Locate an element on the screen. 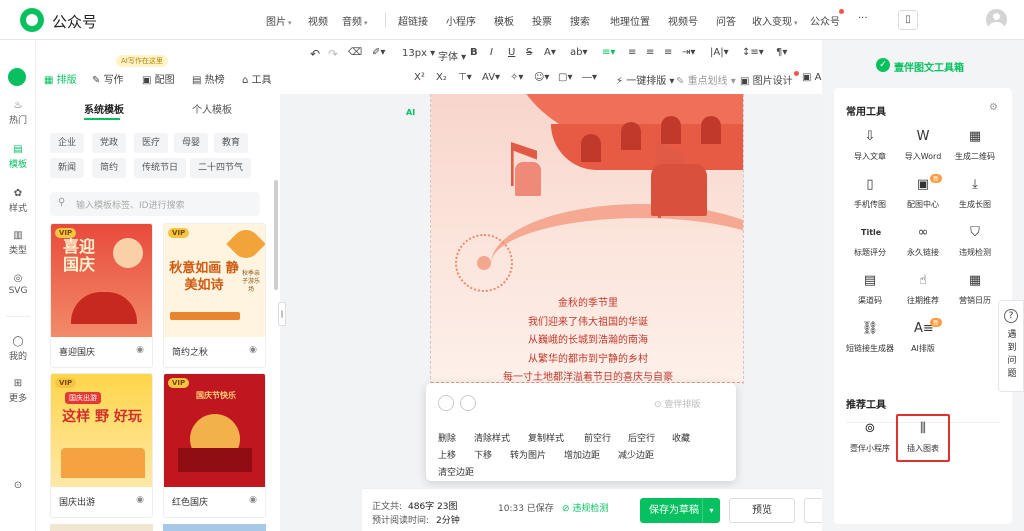 The height and width of the screenshot is (531, 1024). rail-item-style: ✿ 样式 is located at coordinates (18, 201).